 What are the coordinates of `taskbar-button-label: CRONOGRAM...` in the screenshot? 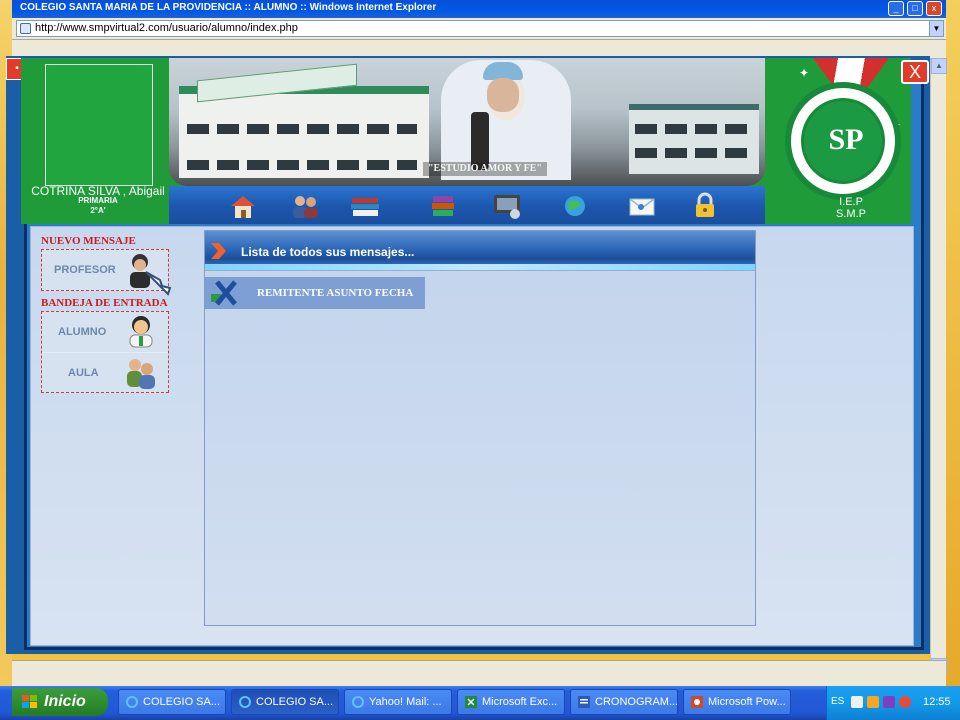 It's located at (636, 702).